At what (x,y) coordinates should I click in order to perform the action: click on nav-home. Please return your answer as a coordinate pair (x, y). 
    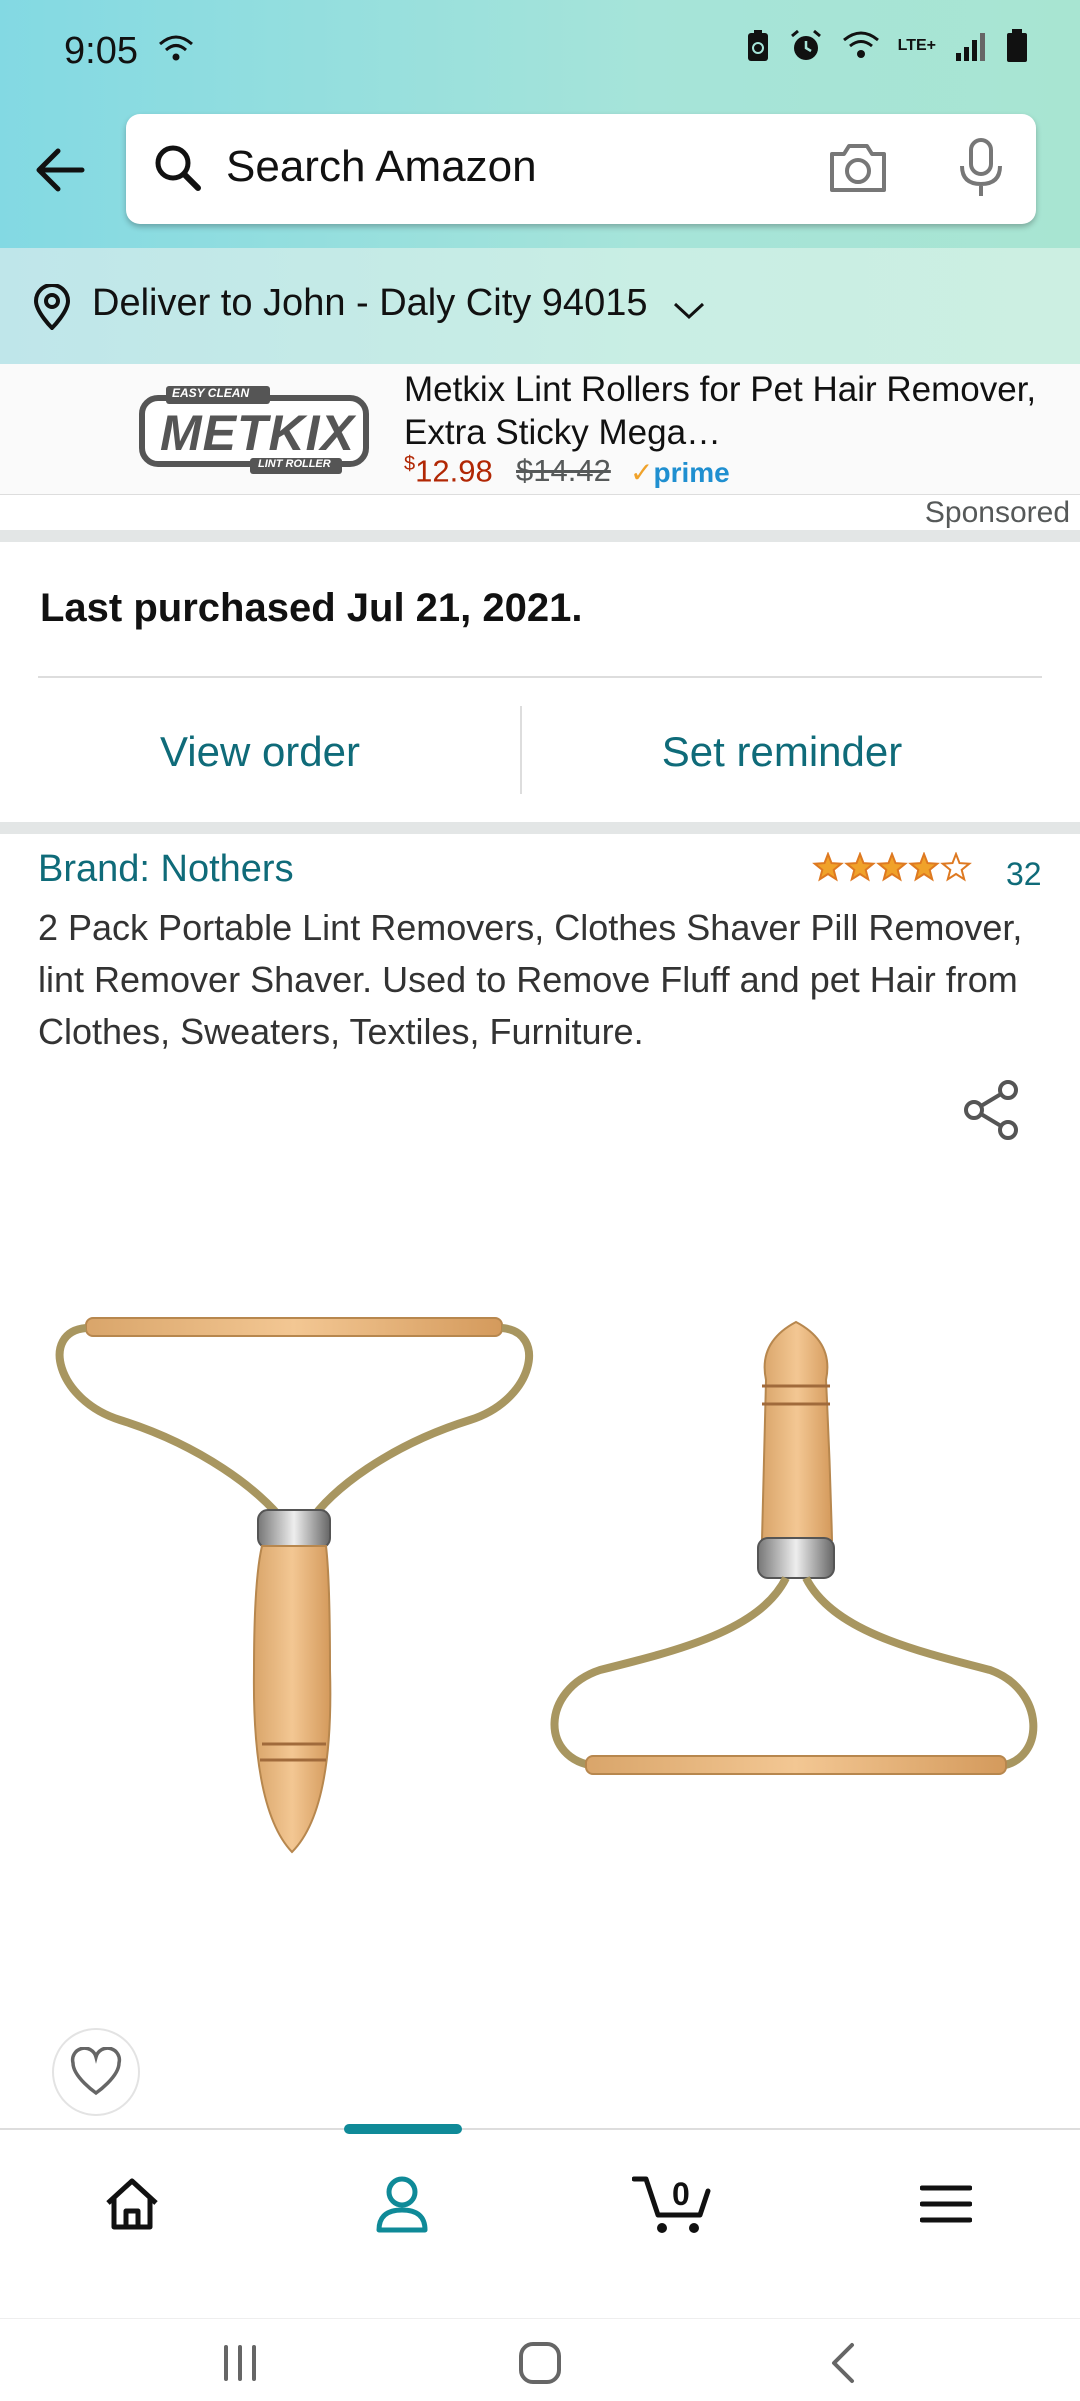
    Looking at the image, I should click on (132, 2204).